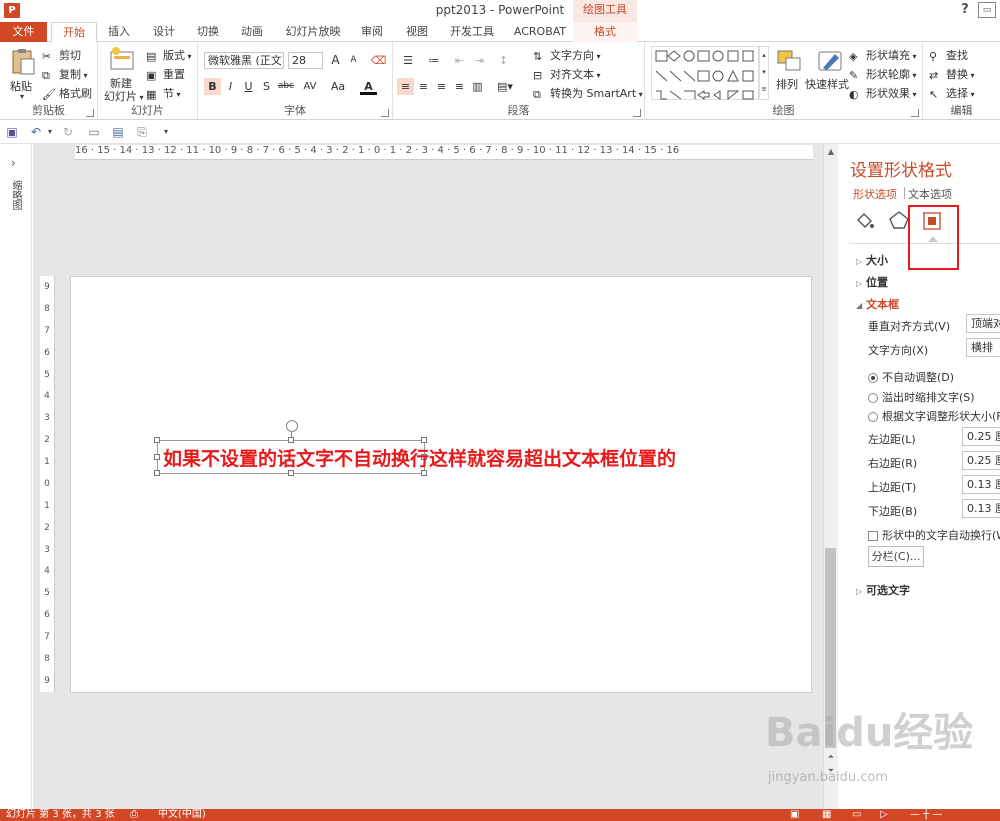  Describe the element at coordinates (353, 60) in the screenshot. I see `shrink-font-button: A` at that location.